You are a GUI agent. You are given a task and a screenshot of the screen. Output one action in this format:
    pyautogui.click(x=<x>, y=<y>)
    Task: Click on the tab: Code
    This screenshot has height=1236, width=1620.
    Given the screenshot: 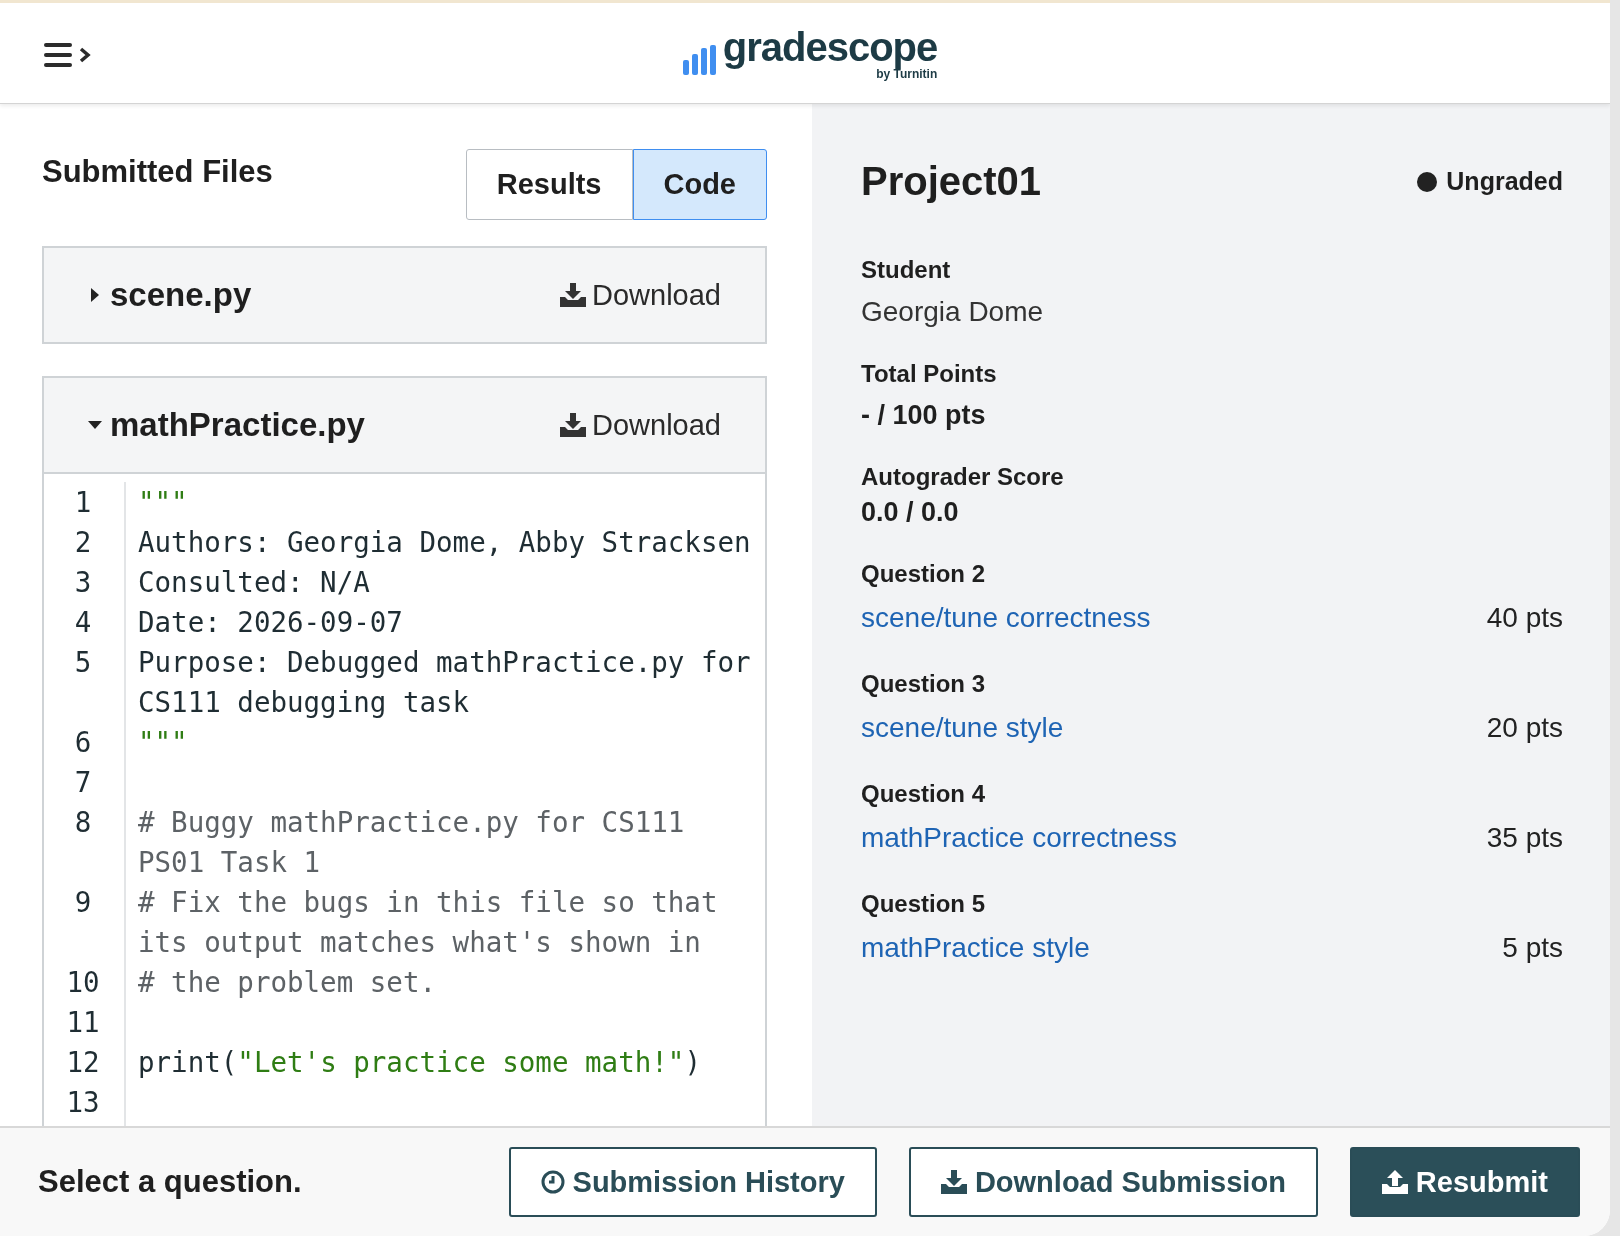 What is the action you would take?
    pyautogui.click(x=699, y=184)
    